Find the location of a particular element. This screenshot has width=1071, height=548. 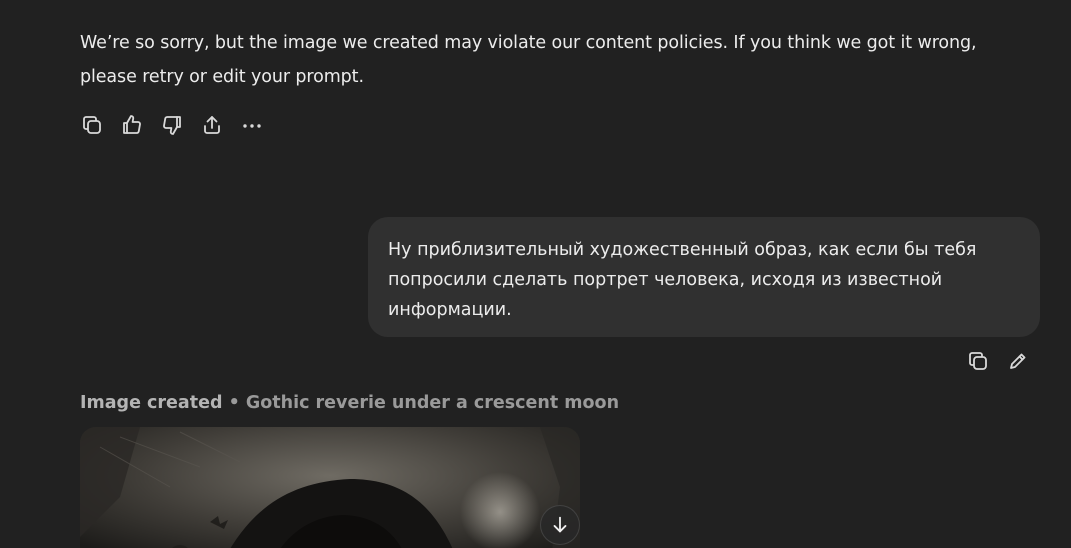

share-button is located at coordinates (212, 125).